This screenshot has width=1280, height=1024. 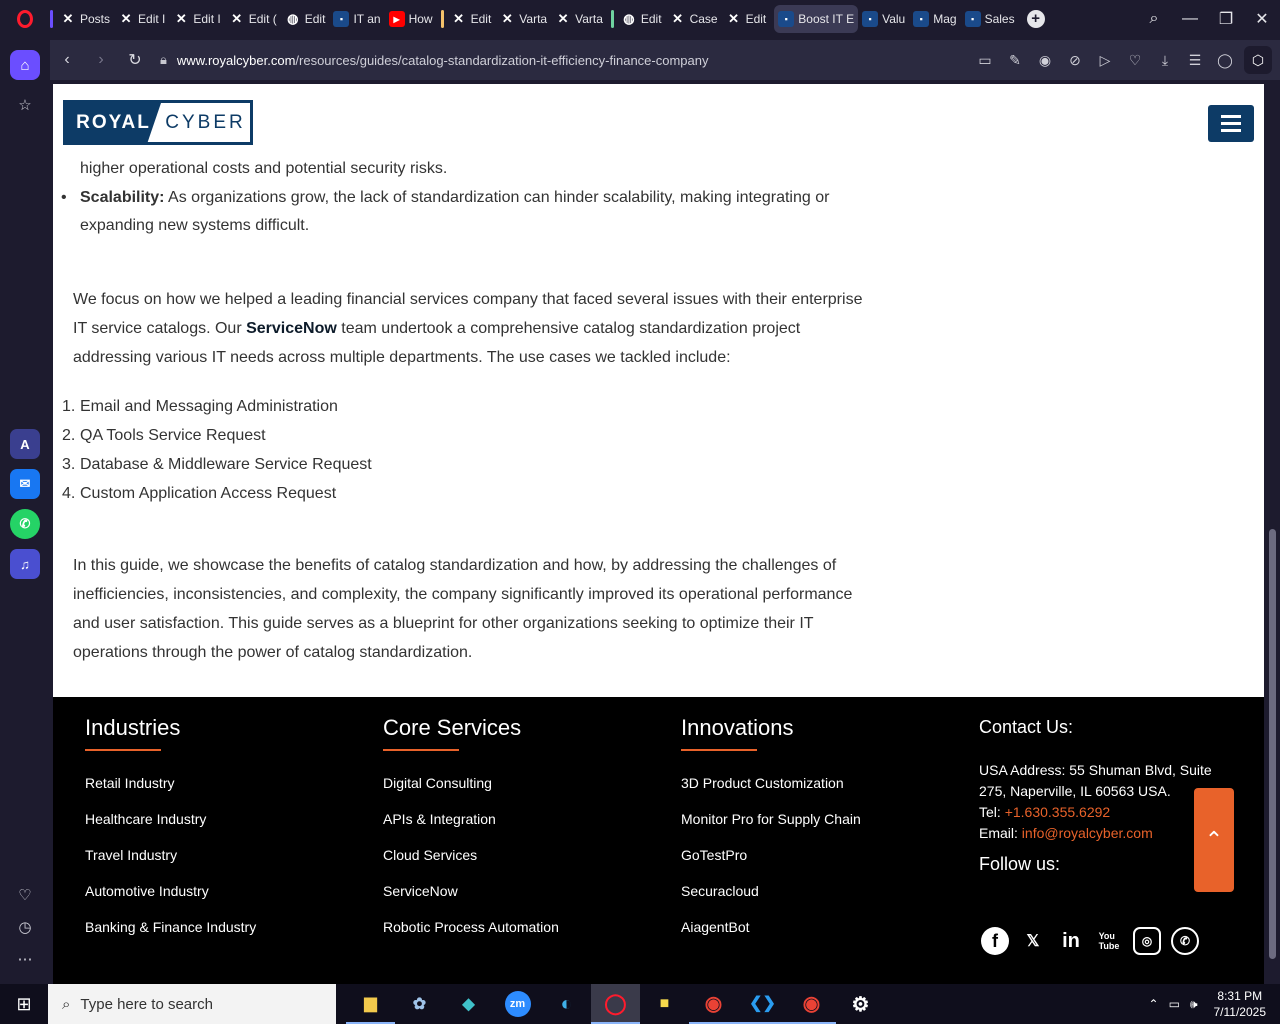 I want to click on minimize-icon: —, so click(x=1190, y=19).